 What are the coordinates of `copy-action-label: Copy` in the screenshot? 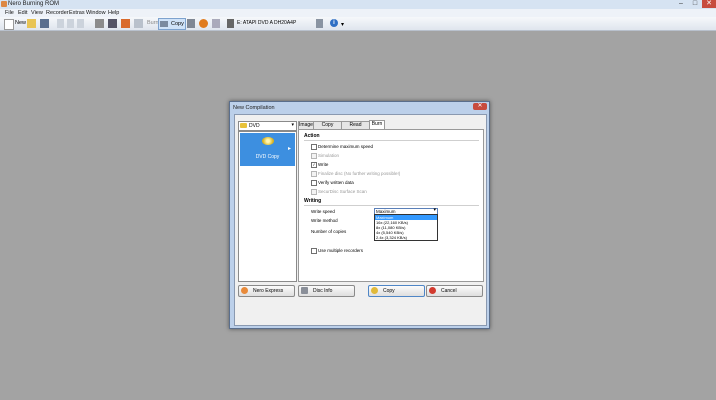 It's located at (389, 291).